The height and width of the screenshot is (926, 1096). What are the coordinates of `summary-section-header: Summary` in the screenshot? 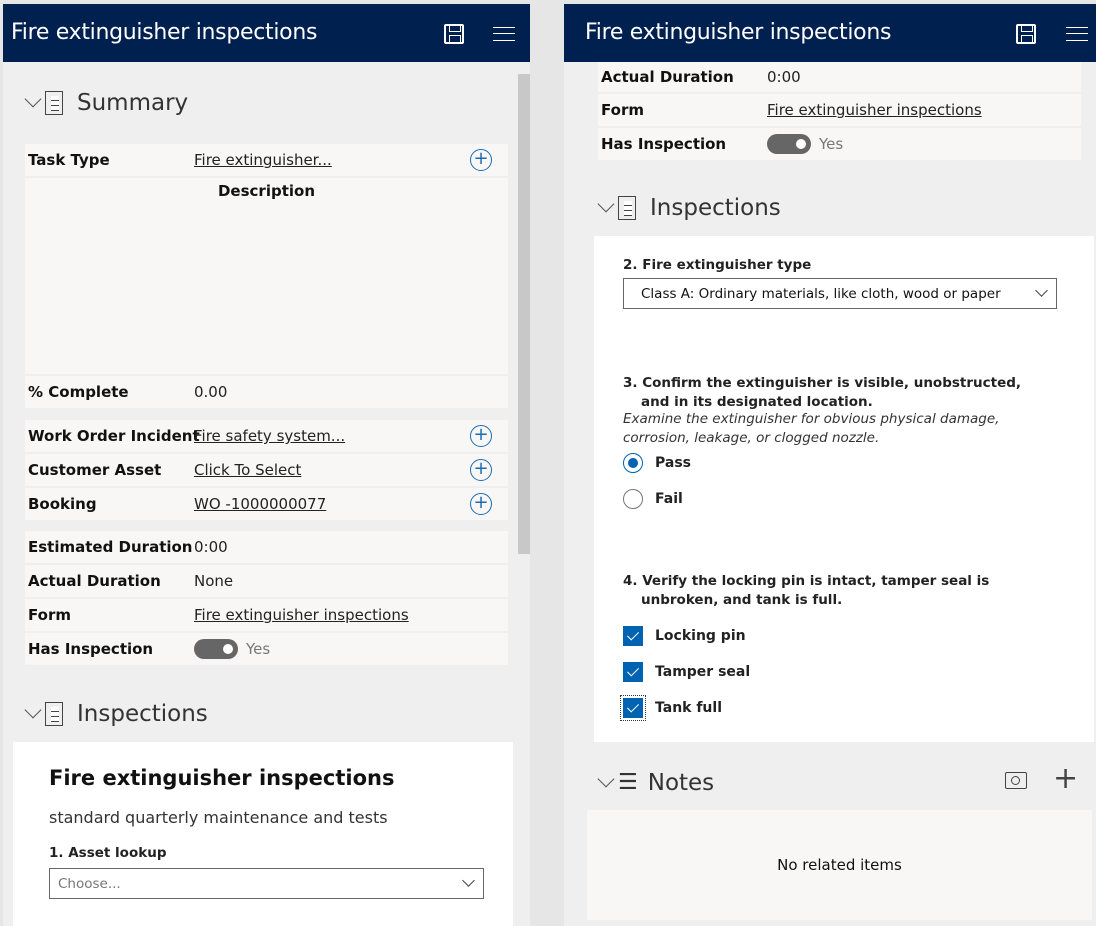 It's located at (105, 103).